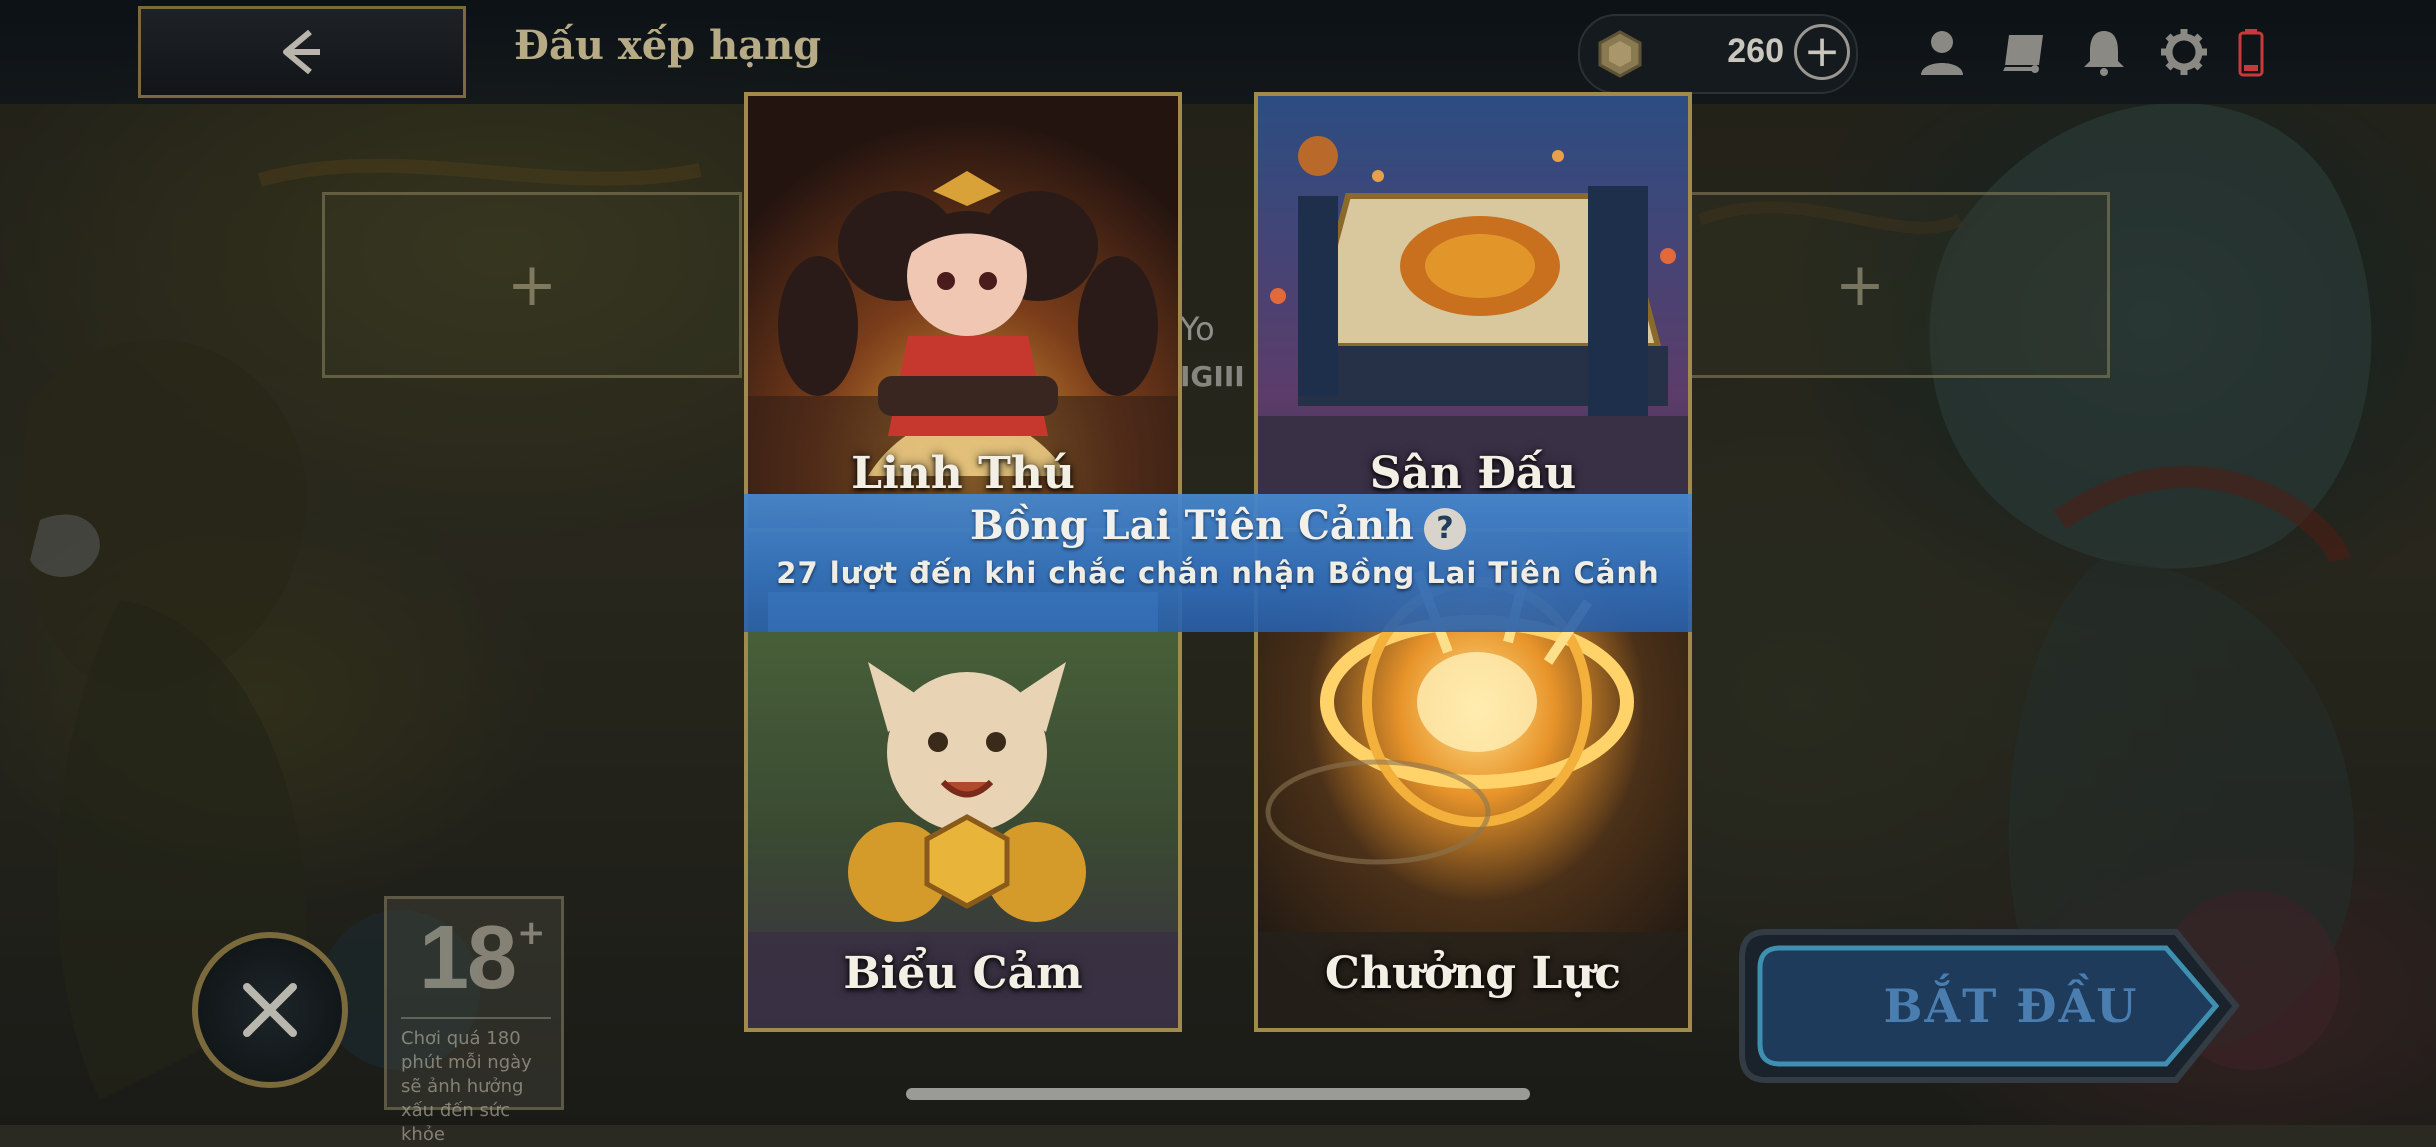 The width and height of the screenshot is (2436, 1147). I want to click on banner-title-row: Bồng Lai Tiên Cảnh?, so click(1218, 526).